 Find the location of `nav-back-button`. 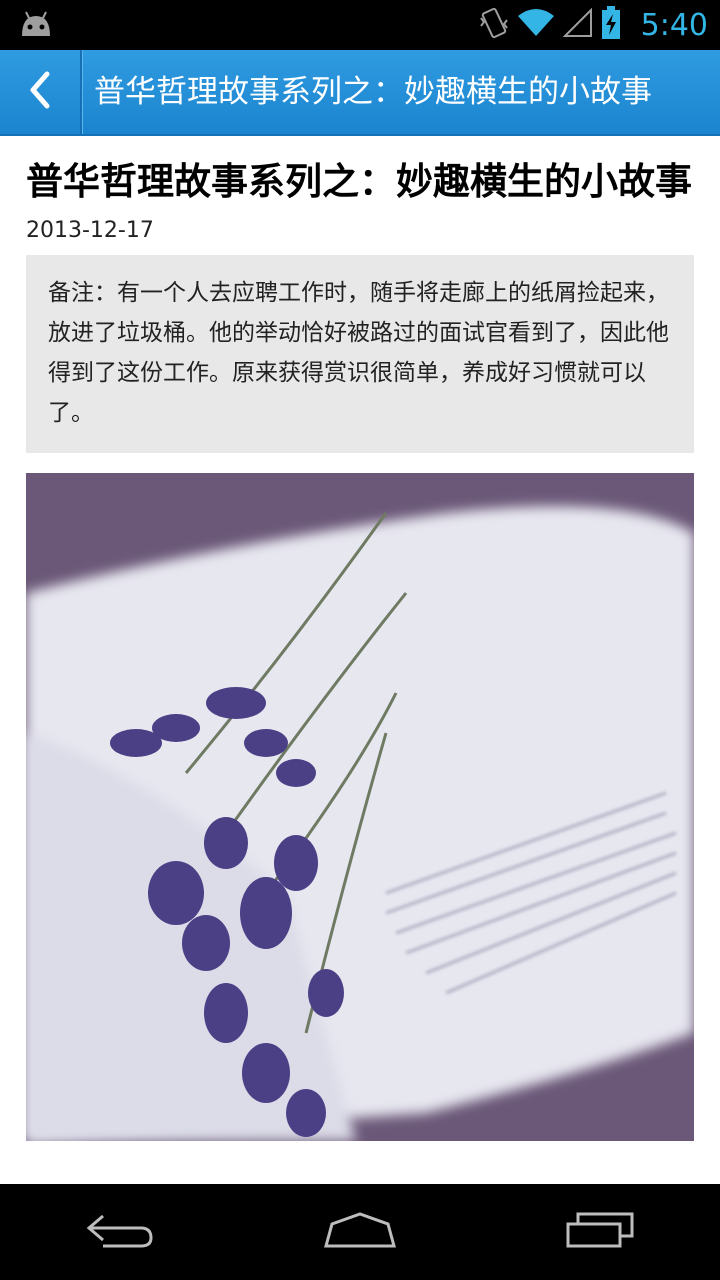

nav-back-button is located at coordinates (120, 1232).